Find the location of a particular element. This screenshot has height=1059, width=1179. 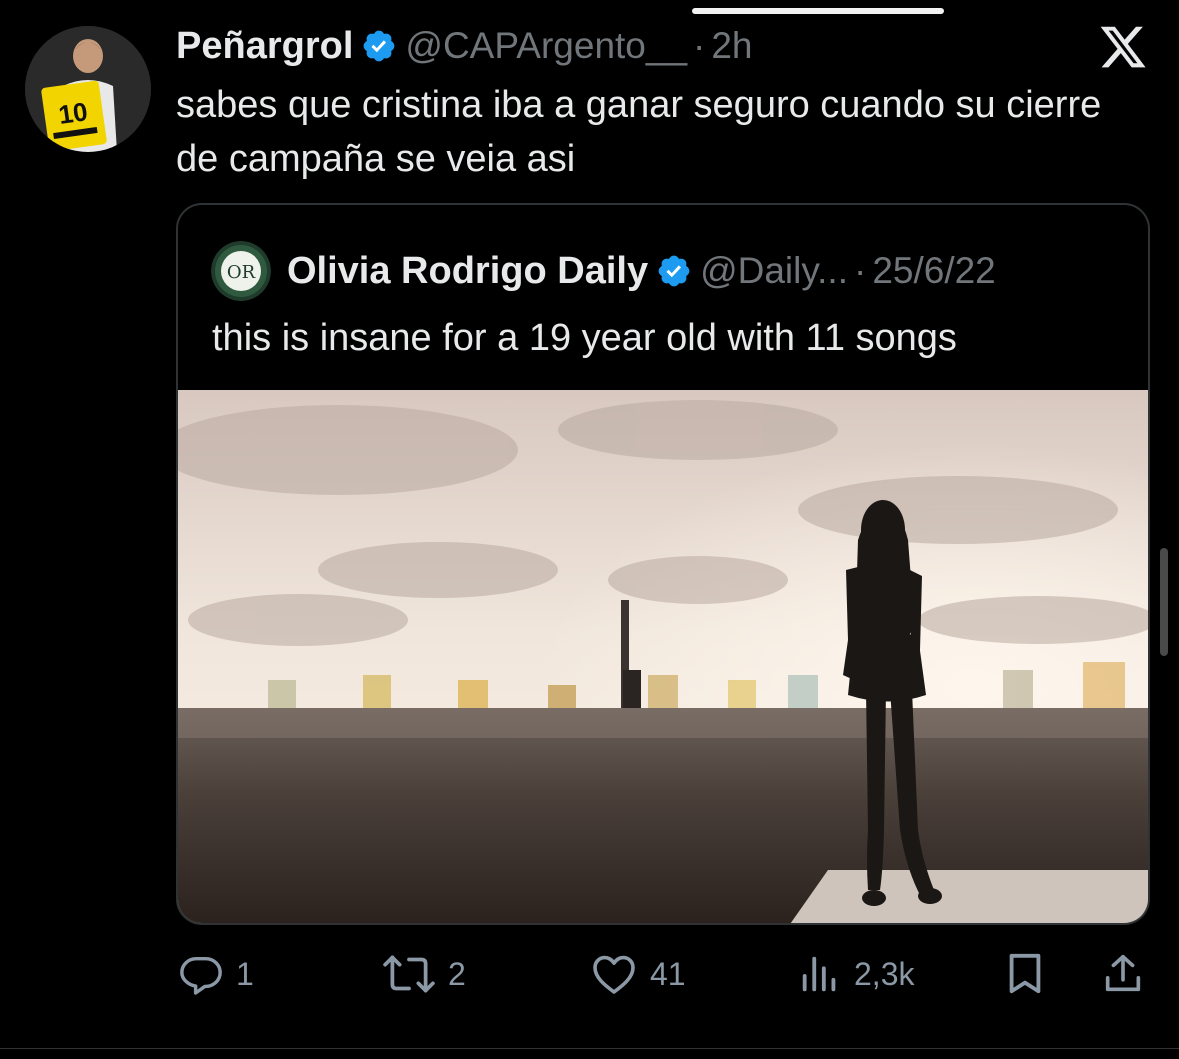

bookmark-icon is located at coordinates (1025, 973).